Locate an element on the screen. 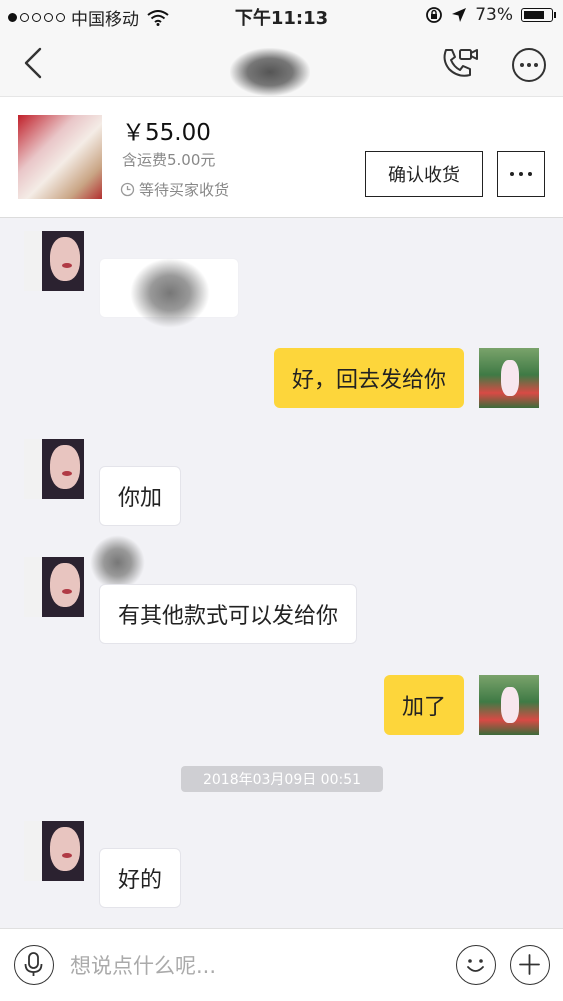 Image resolution: width=563 pixels, height=1001 pixels. order-status: 等待买家收货 is located at coordinates (174, 189).